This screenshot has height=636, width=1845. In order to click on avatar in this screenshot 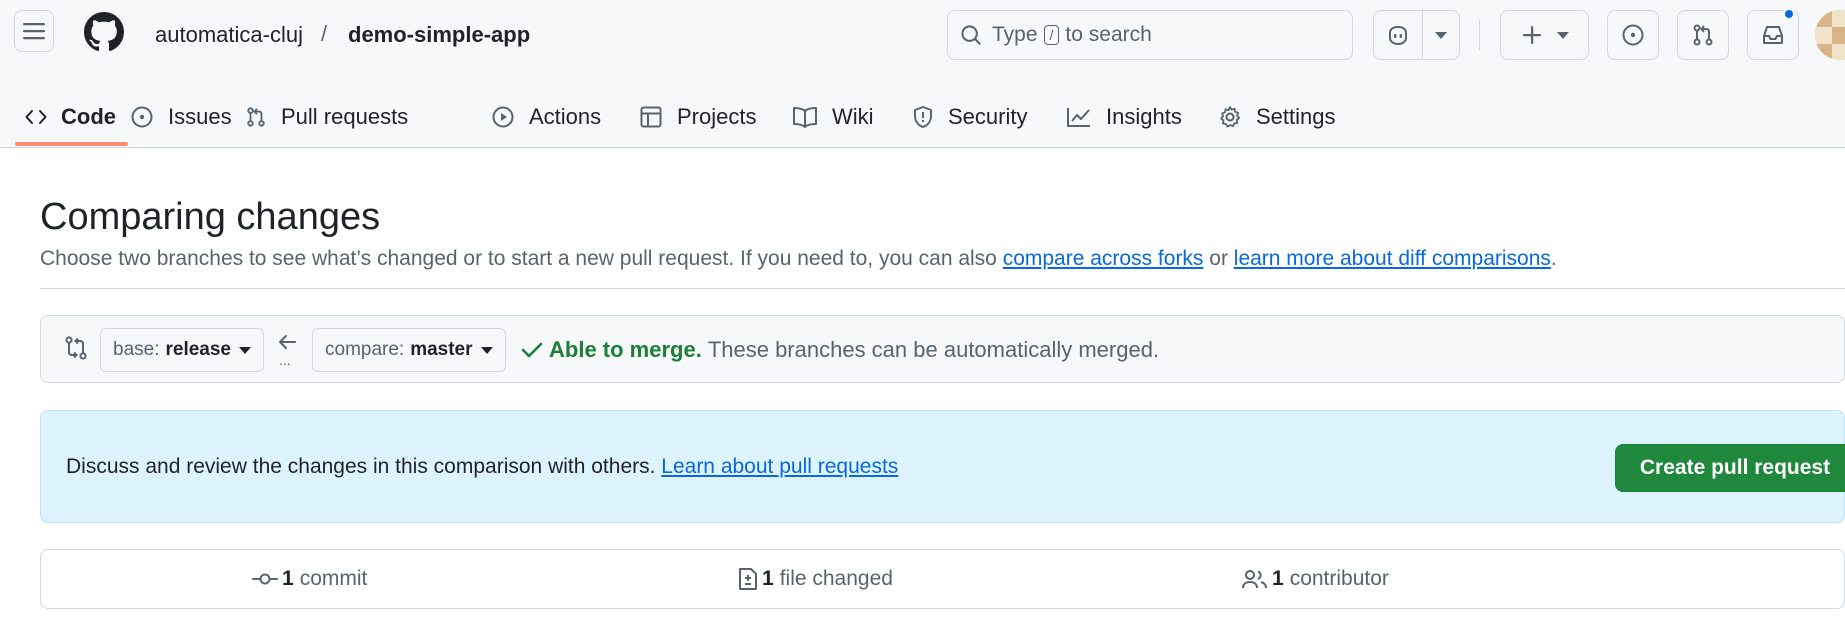, I will do `click(1830, 35)`.